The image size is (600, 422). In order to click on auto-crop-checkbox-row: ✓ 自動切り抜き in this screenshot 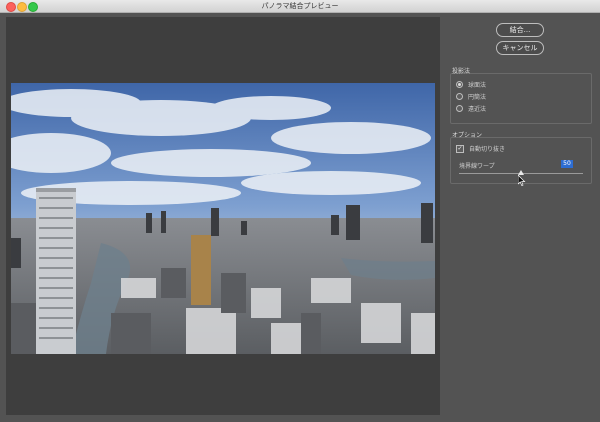, I will do `click(480, 148)`.